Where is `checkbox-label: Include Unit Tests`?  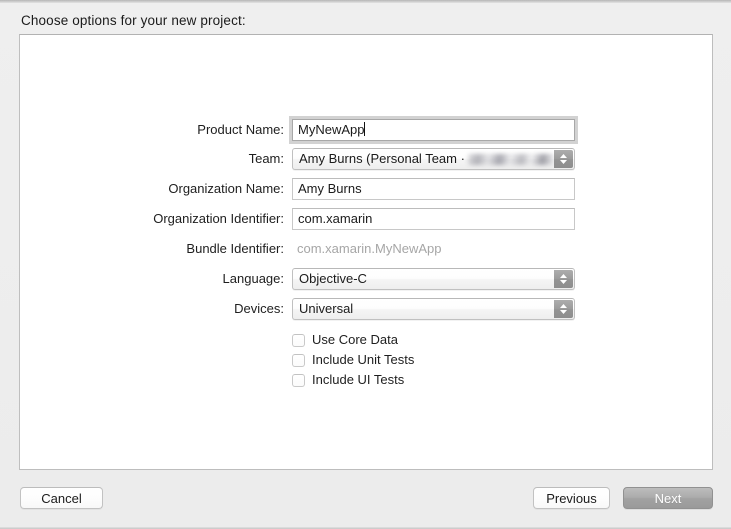
checkbox-label: Include Unit Tests is located at coordinates (363, 359).